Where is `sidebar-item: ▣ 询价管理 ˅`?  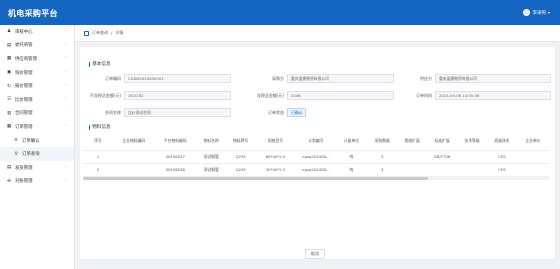
sidebar-item: ▣ 询价管理 ˅ is located at coordinates (37, 73).